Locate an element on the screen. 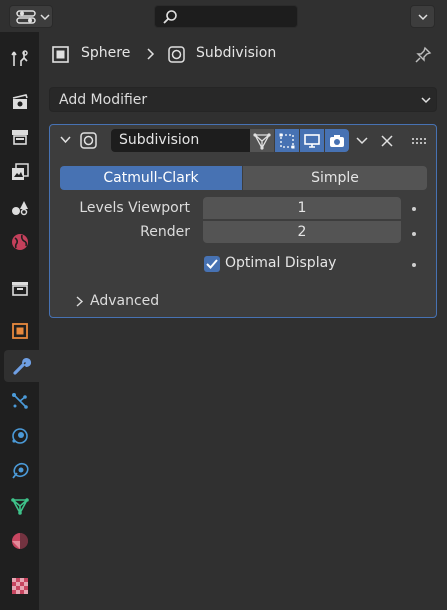 The width and height of the screenshot is (447, 610). viewport-toggle is located at coordinates (312, 140).